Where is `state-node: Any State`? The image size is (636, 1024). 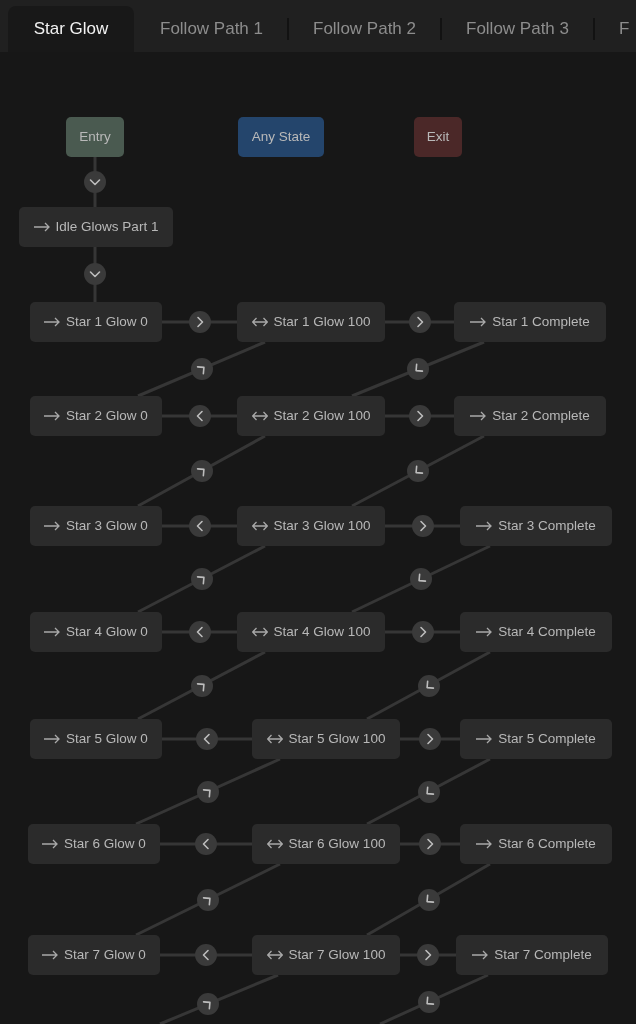
state-node: Any State is located at coordinates (281, 137).